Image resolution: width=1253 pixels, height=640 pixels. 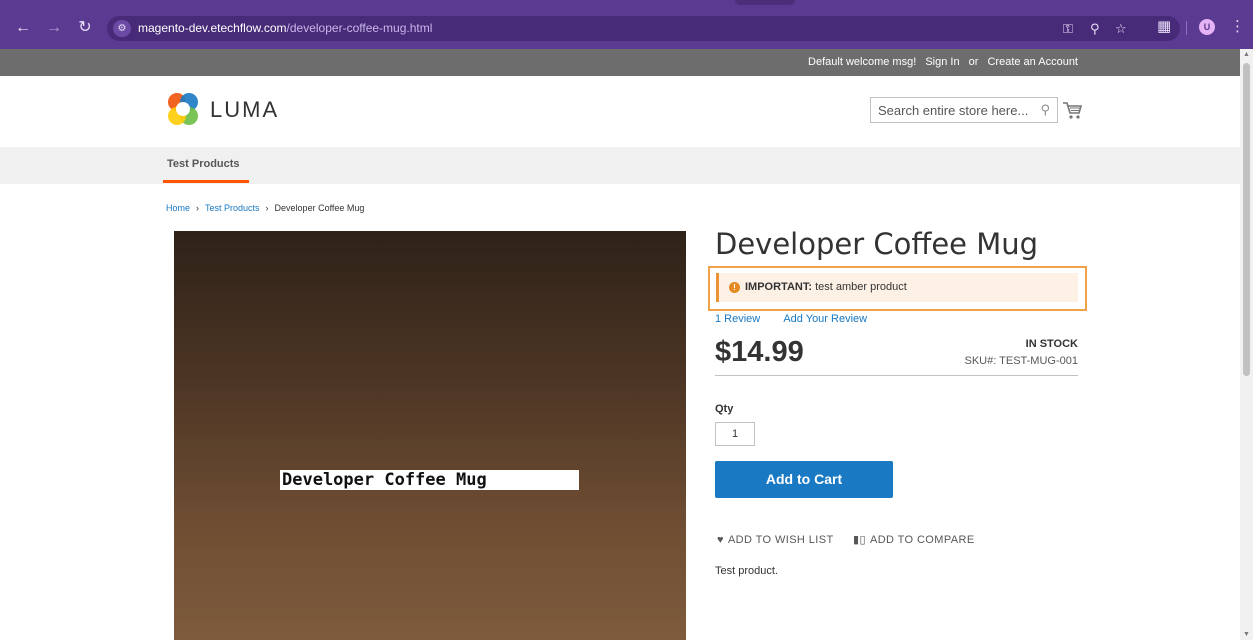 I want to click on notice-text: IMPORTANT: test amber product, so click(x=826, y=287).